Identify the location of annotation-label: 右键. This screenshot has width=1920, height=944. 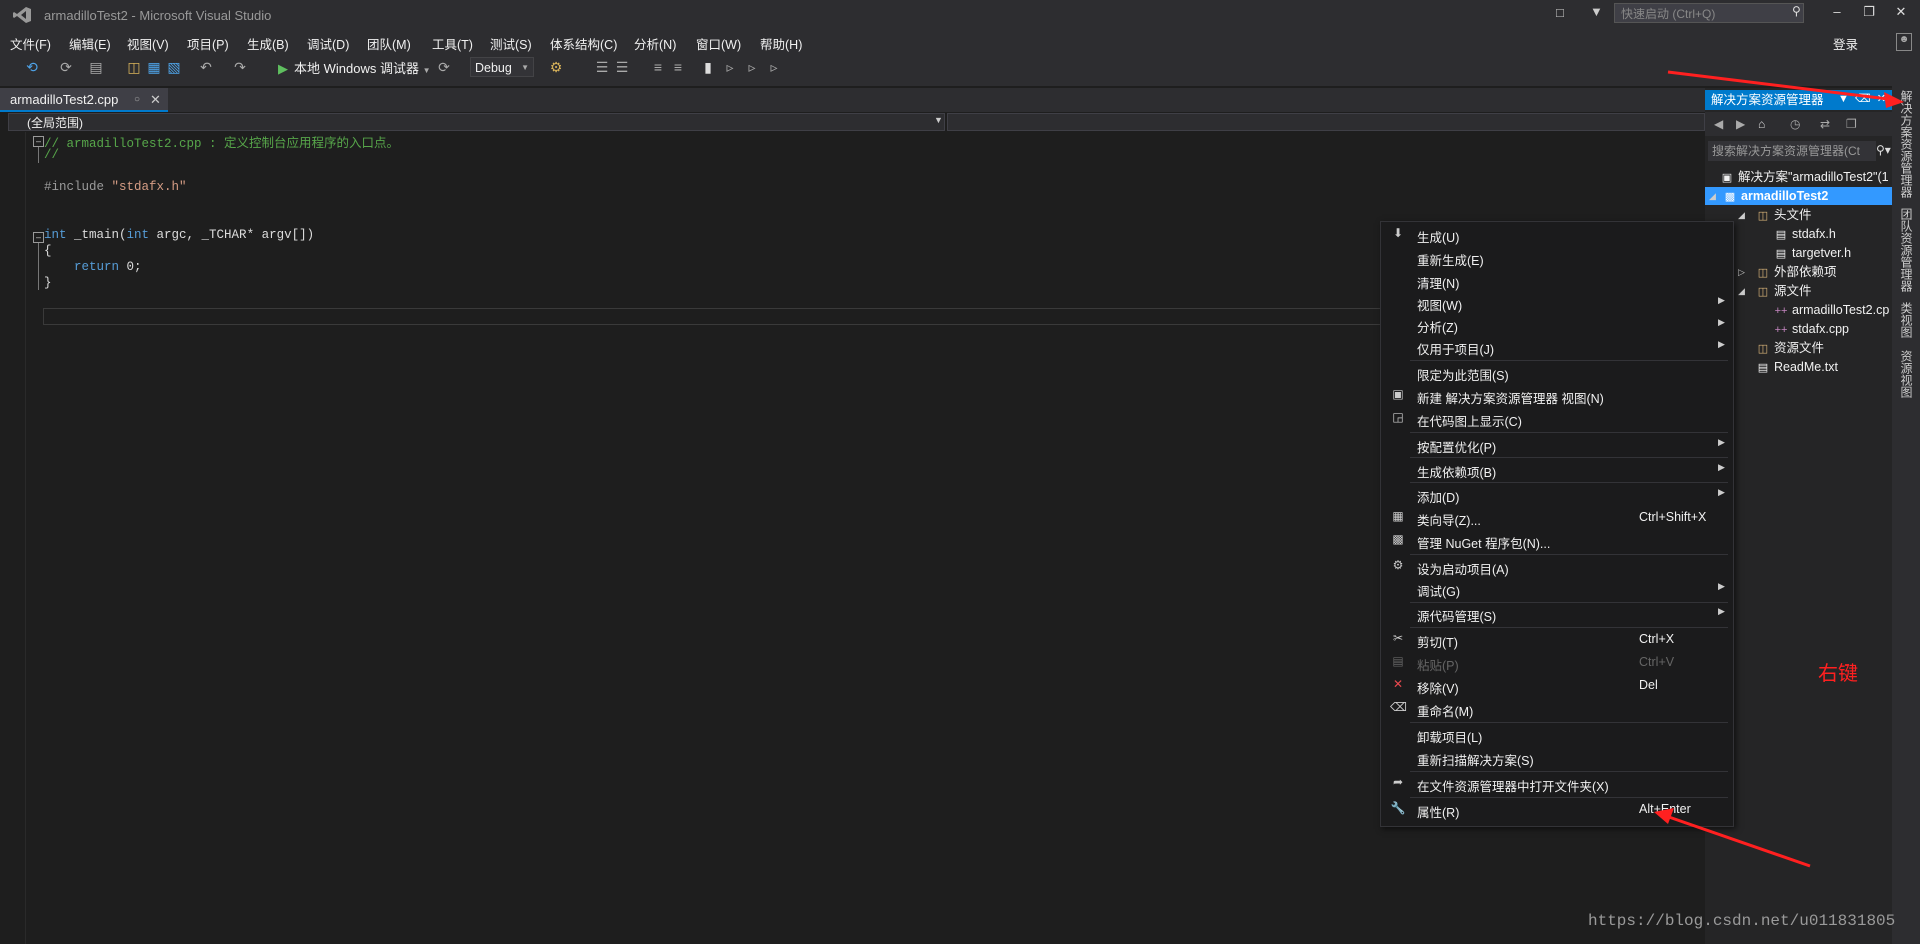
(1838, 674).